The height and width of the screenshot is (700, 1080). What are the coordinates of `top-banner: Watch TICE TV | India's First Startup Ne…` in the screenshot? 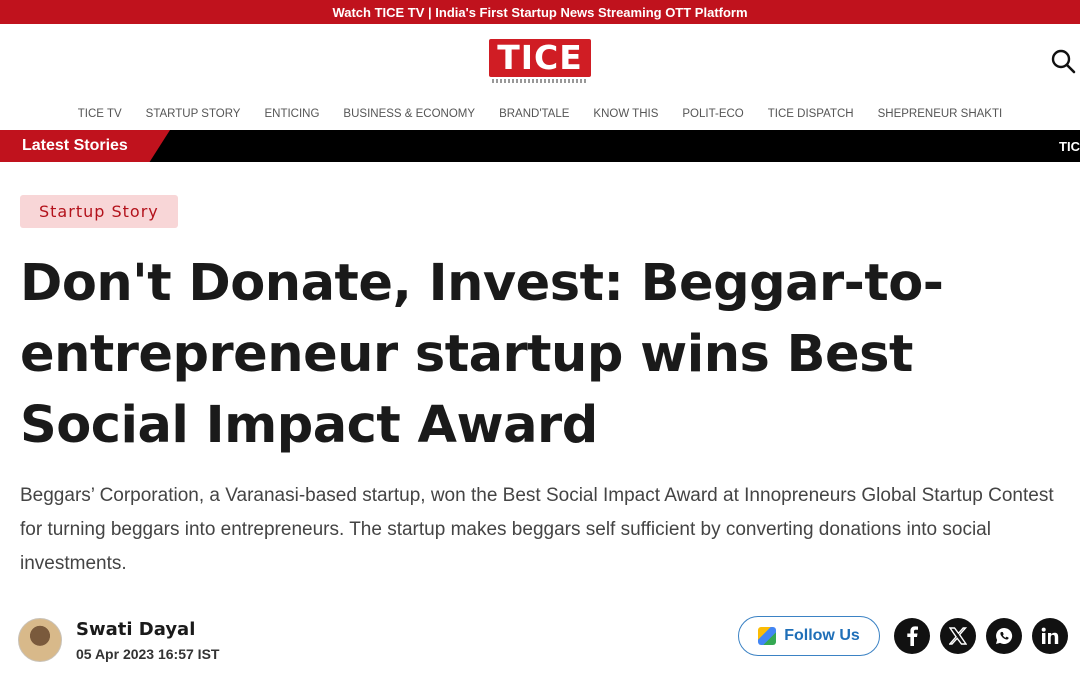 It's located at (540, 12).